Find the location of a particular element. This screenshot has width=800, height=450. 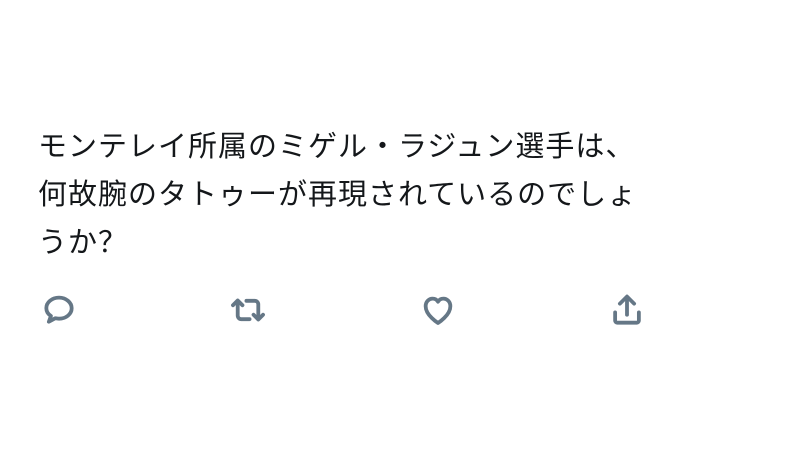

like-button is located at coordinates (438, 310).